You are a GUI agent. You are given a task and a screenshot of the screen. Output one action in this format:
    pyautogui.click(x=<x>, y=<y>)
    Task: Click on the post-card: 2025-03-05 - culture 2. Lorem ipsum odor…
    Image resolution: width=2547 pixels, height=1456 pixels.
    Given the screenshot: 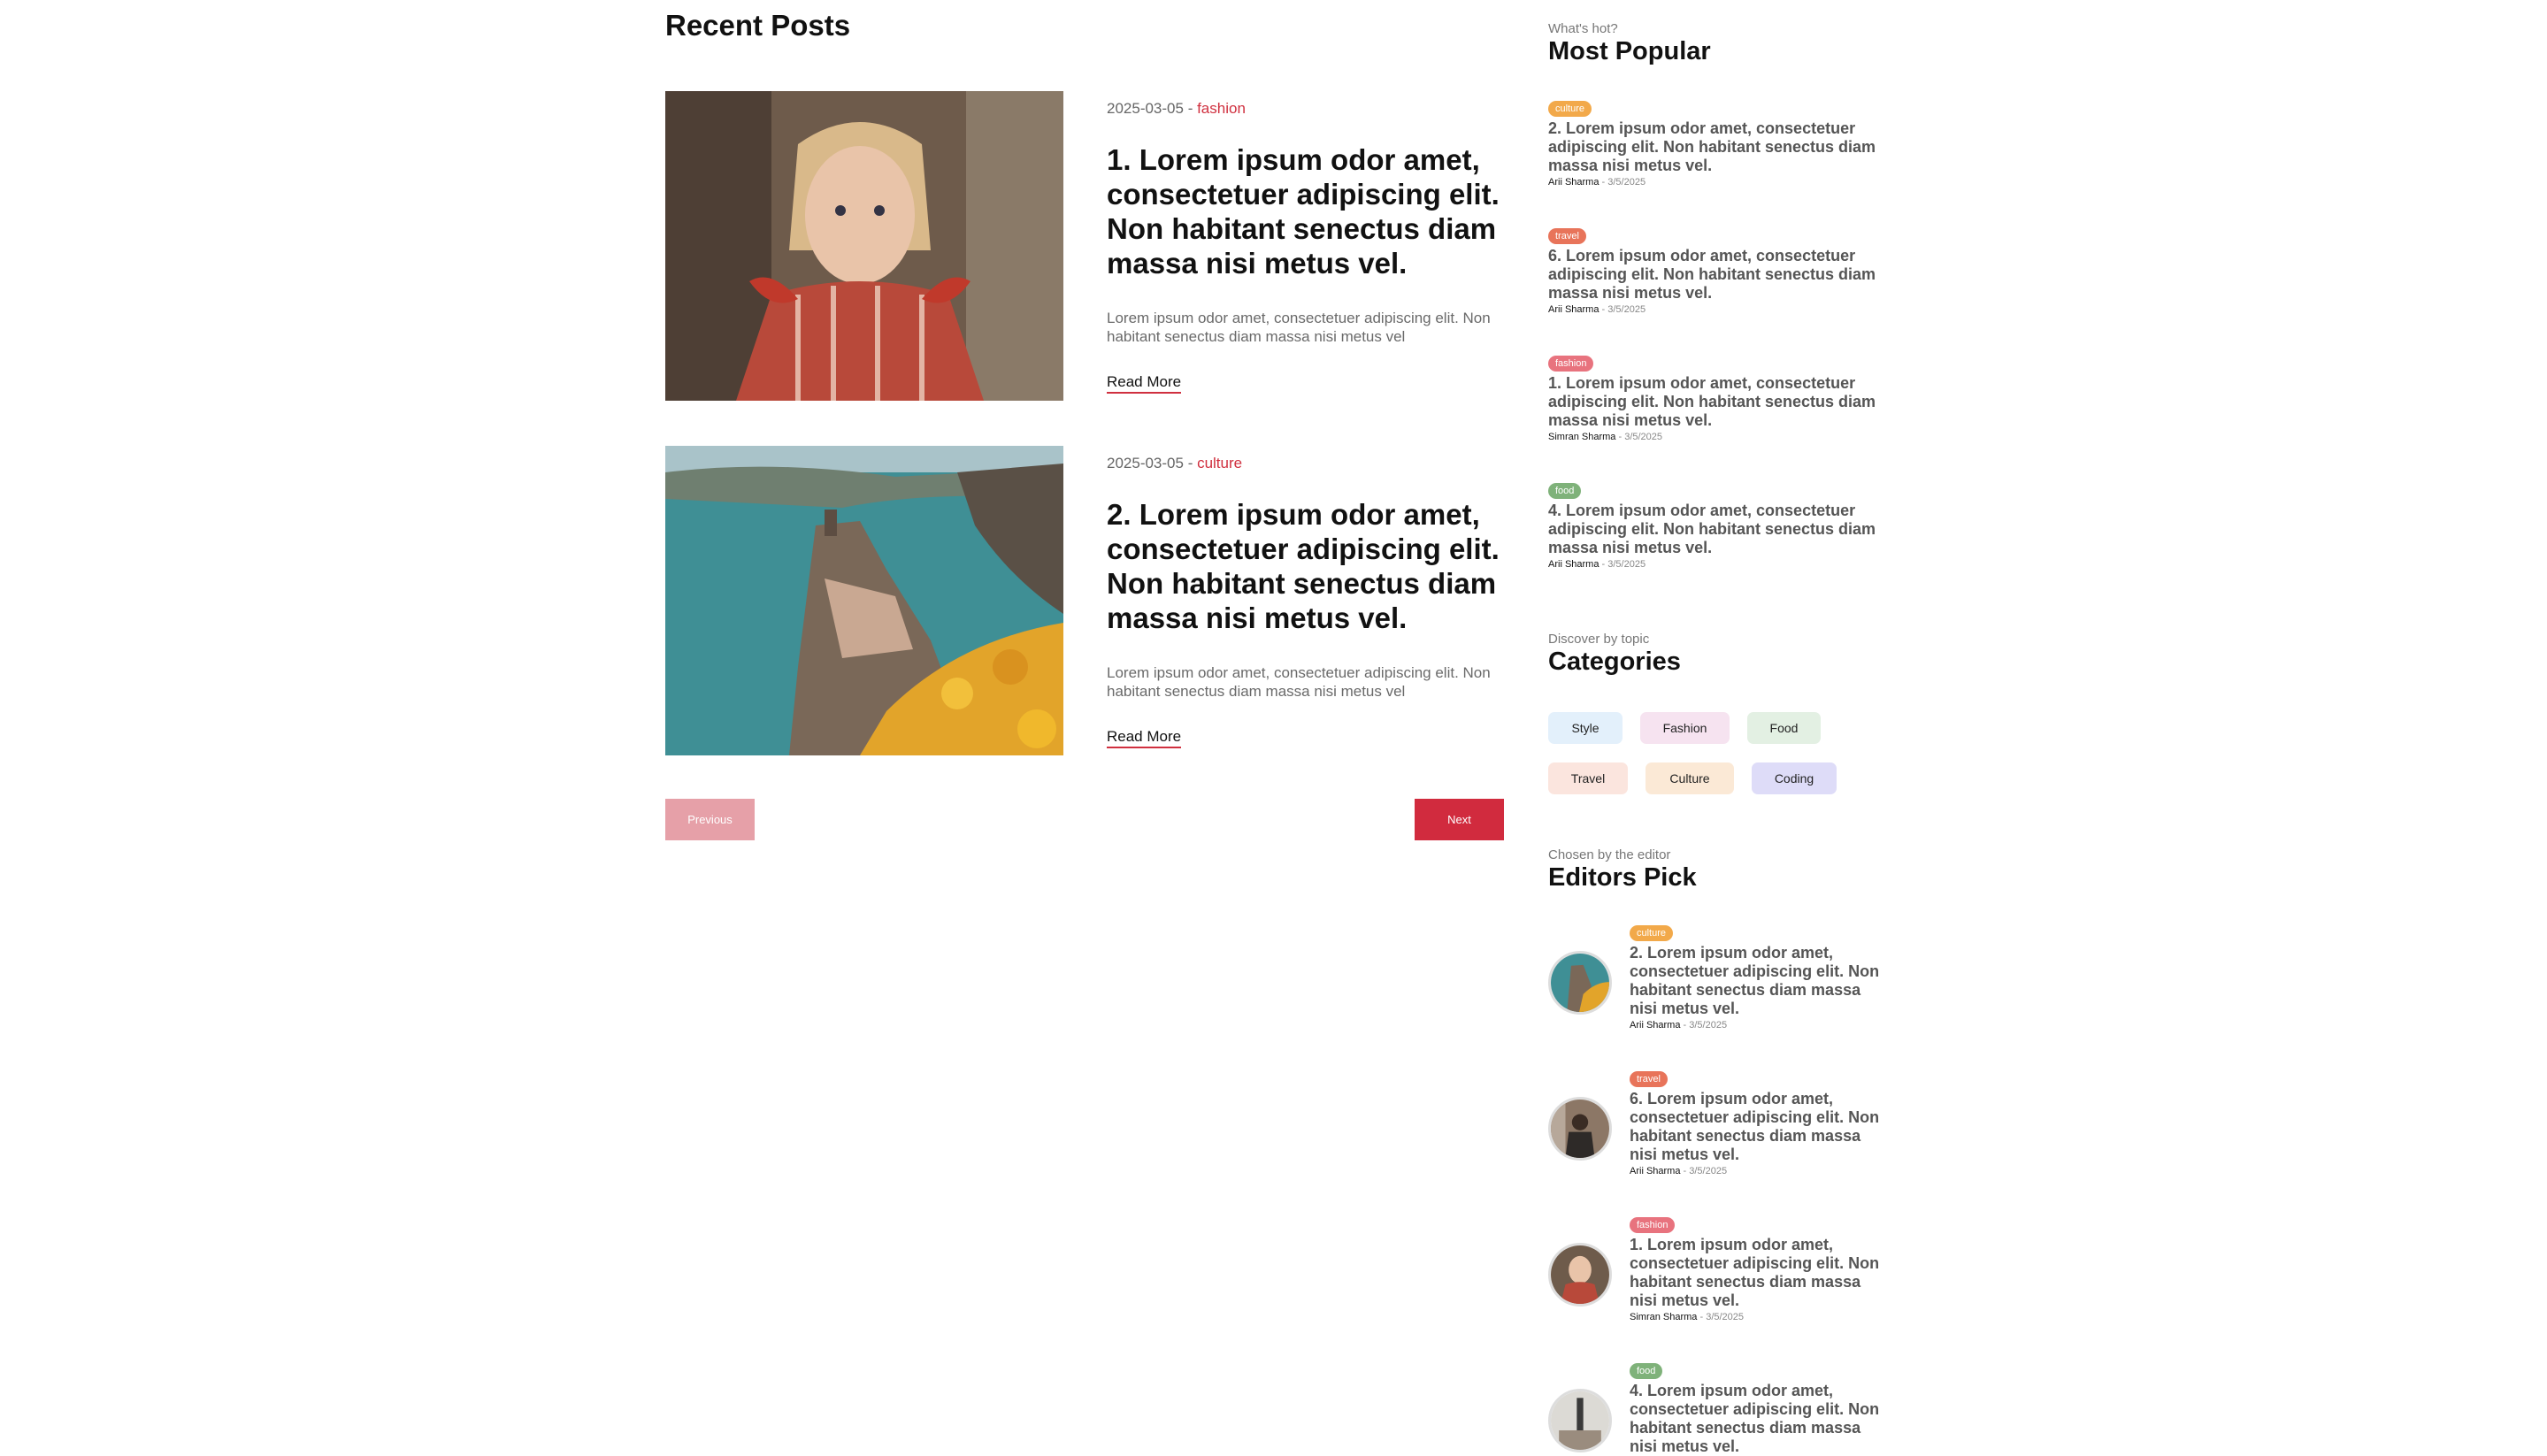 What is the action you would take?
    pyautogui.click(x=1084, y=600)
    